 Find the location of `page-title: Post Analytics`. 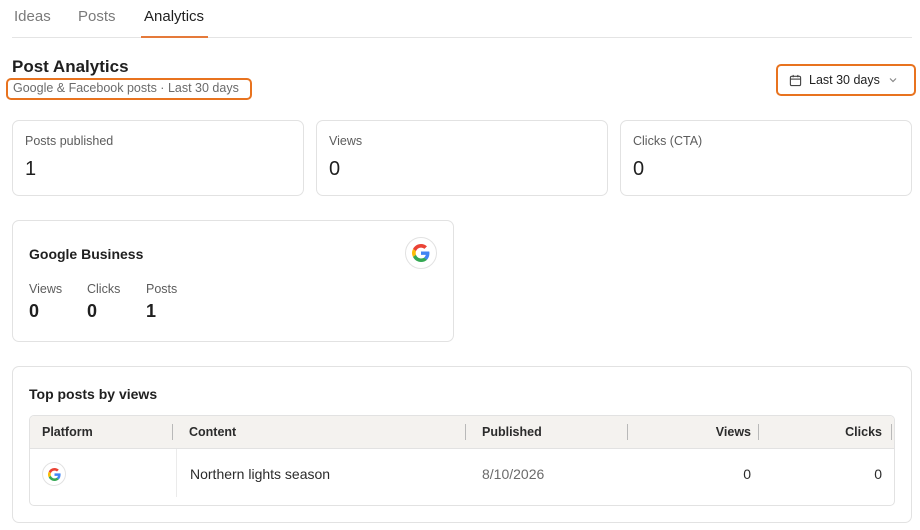

page-title: Post Analytics is located at coordinates (70, 66).